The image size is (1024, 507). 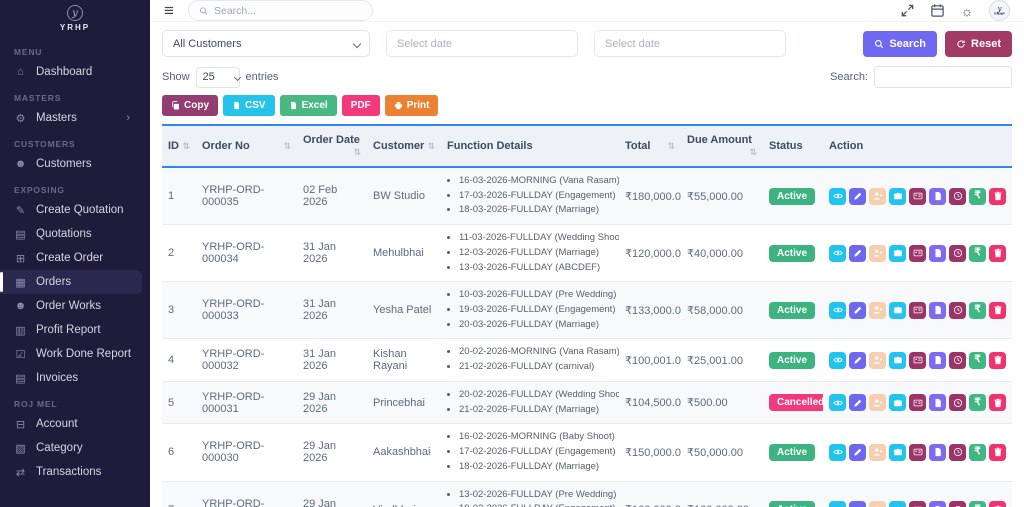 I want to click on sidebar-item-create-order: ⊞ Create Order, so click(x=71, y=258).